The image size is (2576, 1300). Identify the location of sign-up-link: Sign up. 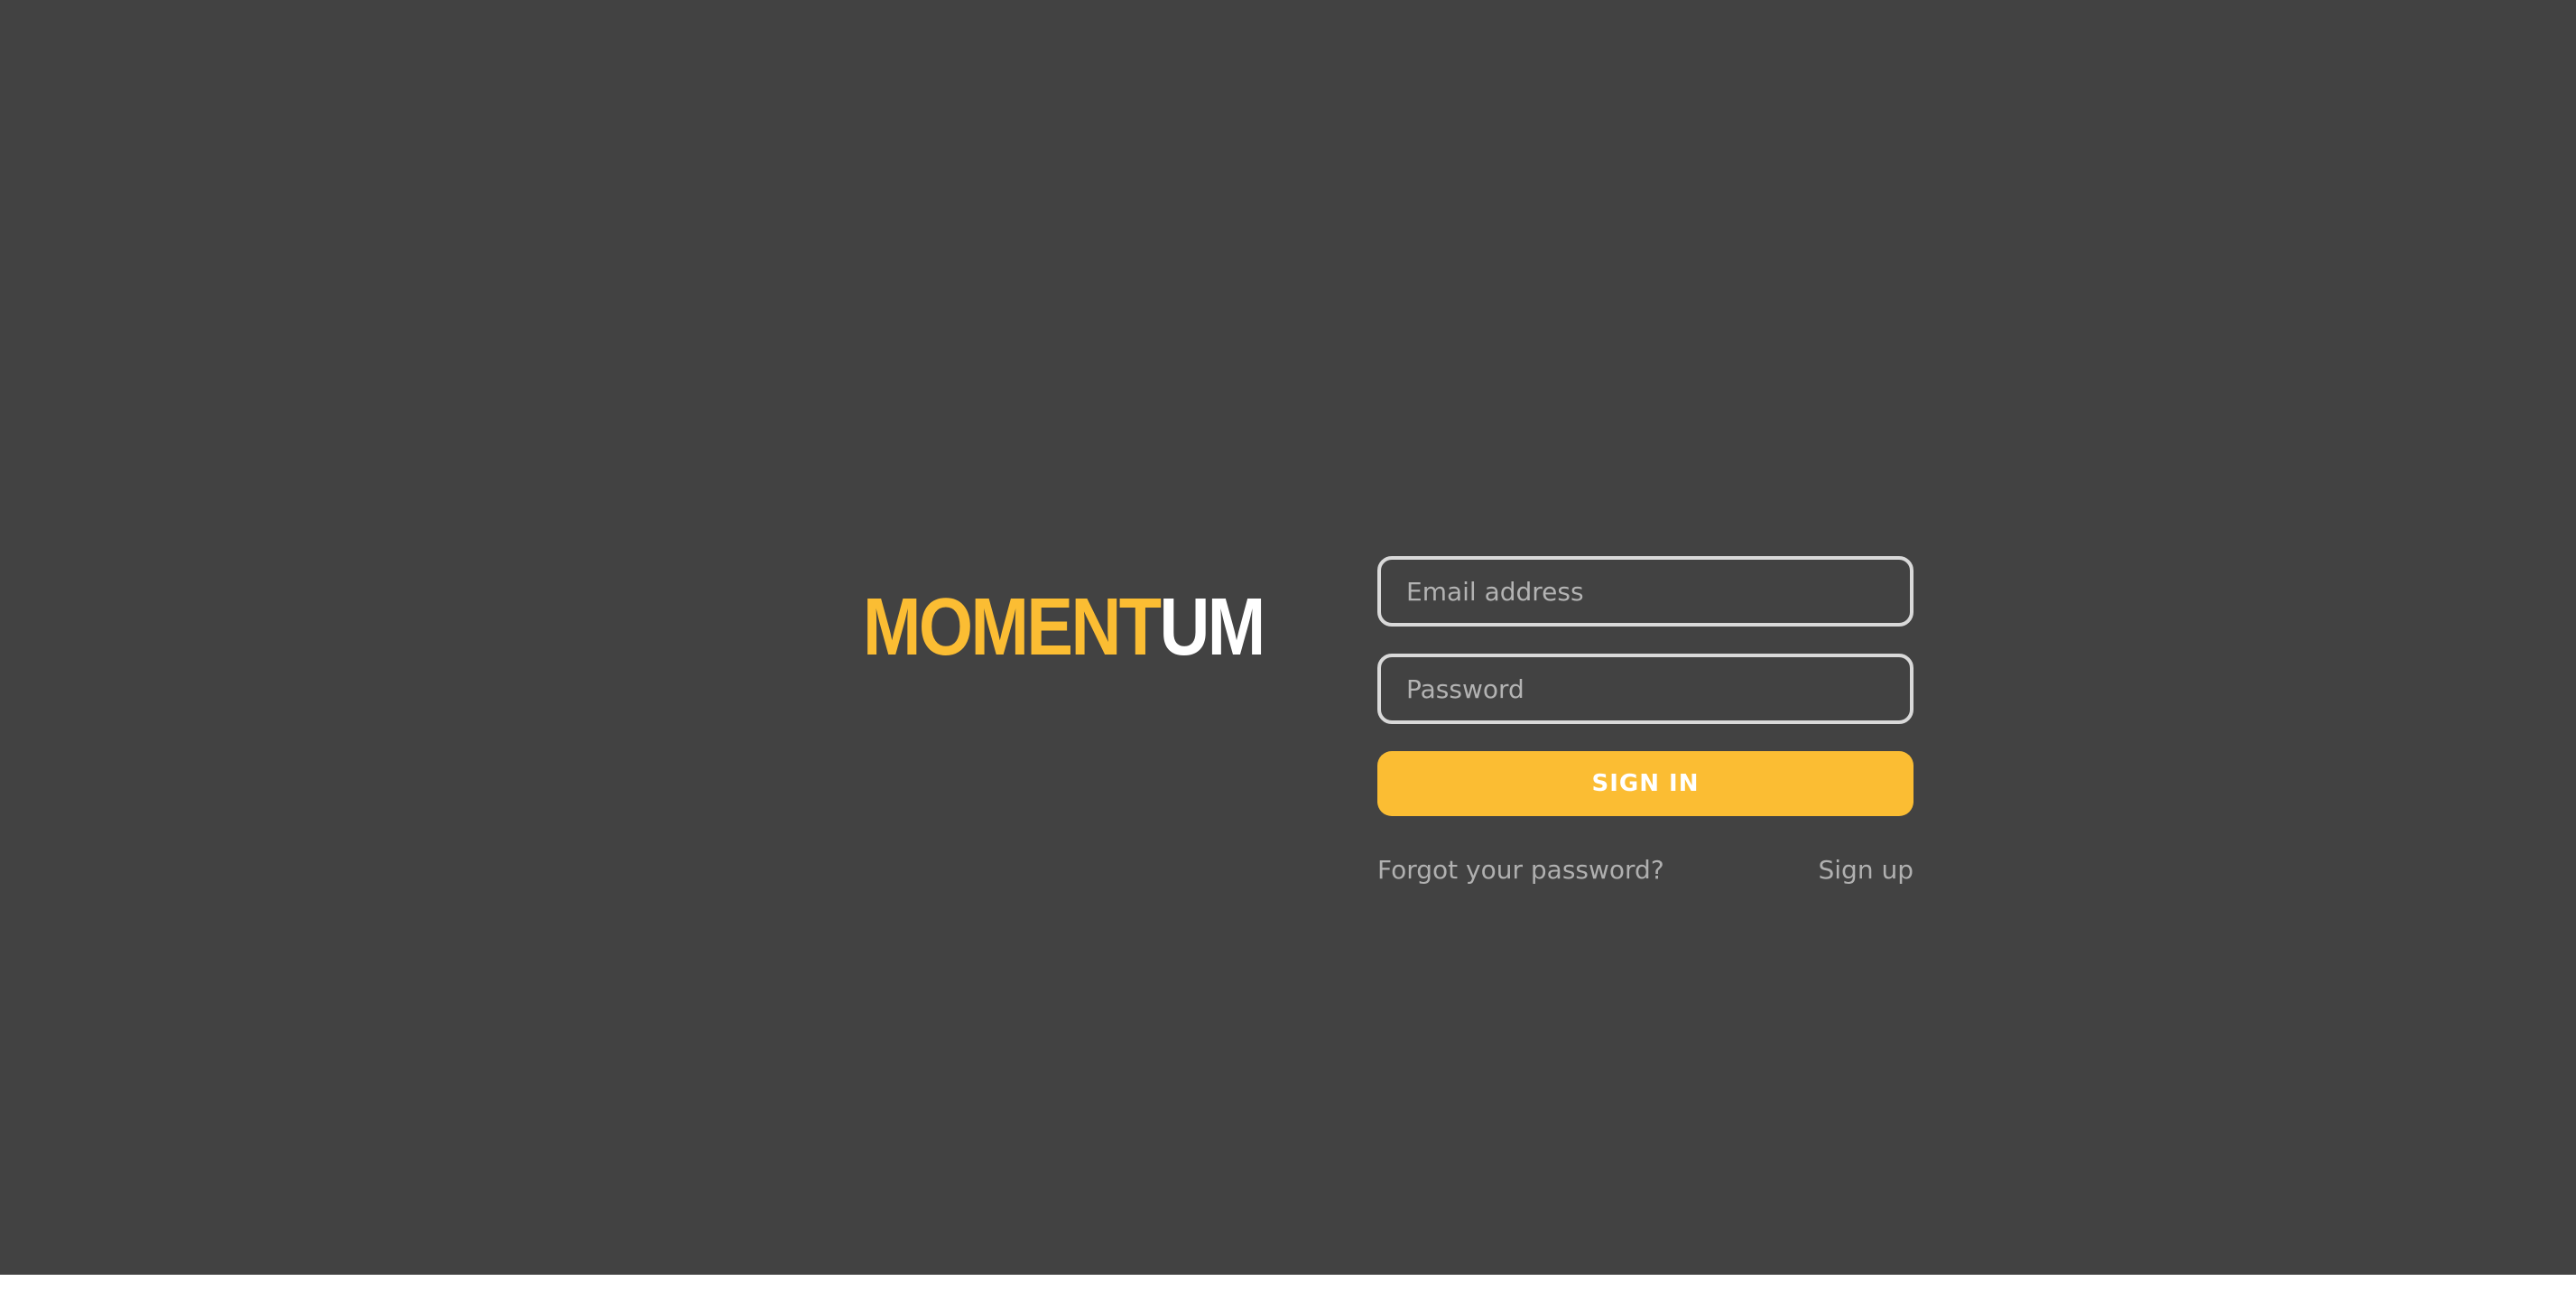
(1867, 870).